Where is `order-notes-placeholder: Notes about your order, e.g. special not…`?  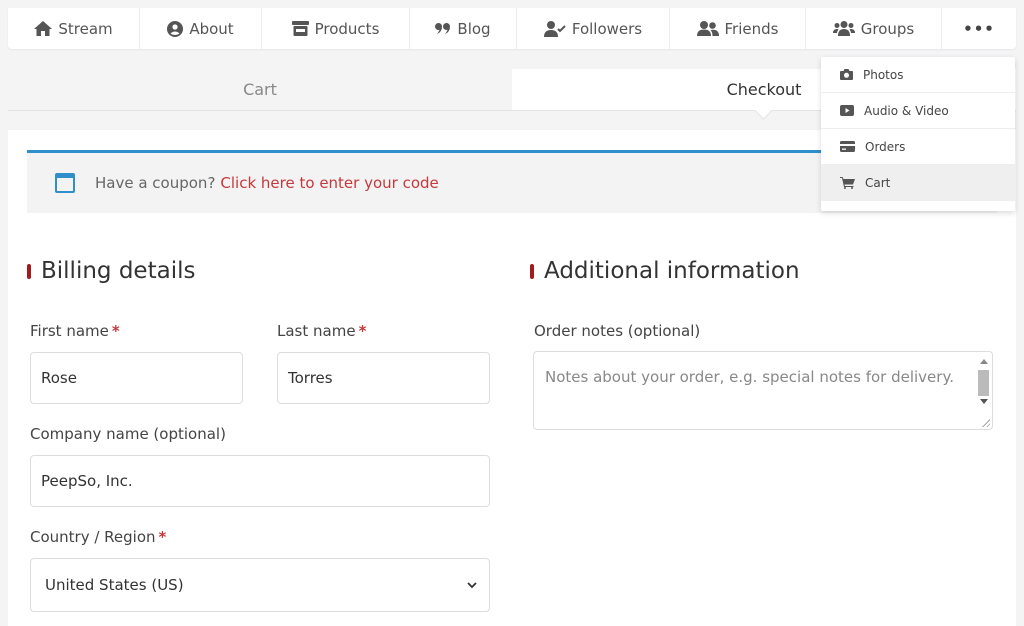 order-notes-placeholder: Notes about your order, e.g. special not… is located at coordinates (749, 377).